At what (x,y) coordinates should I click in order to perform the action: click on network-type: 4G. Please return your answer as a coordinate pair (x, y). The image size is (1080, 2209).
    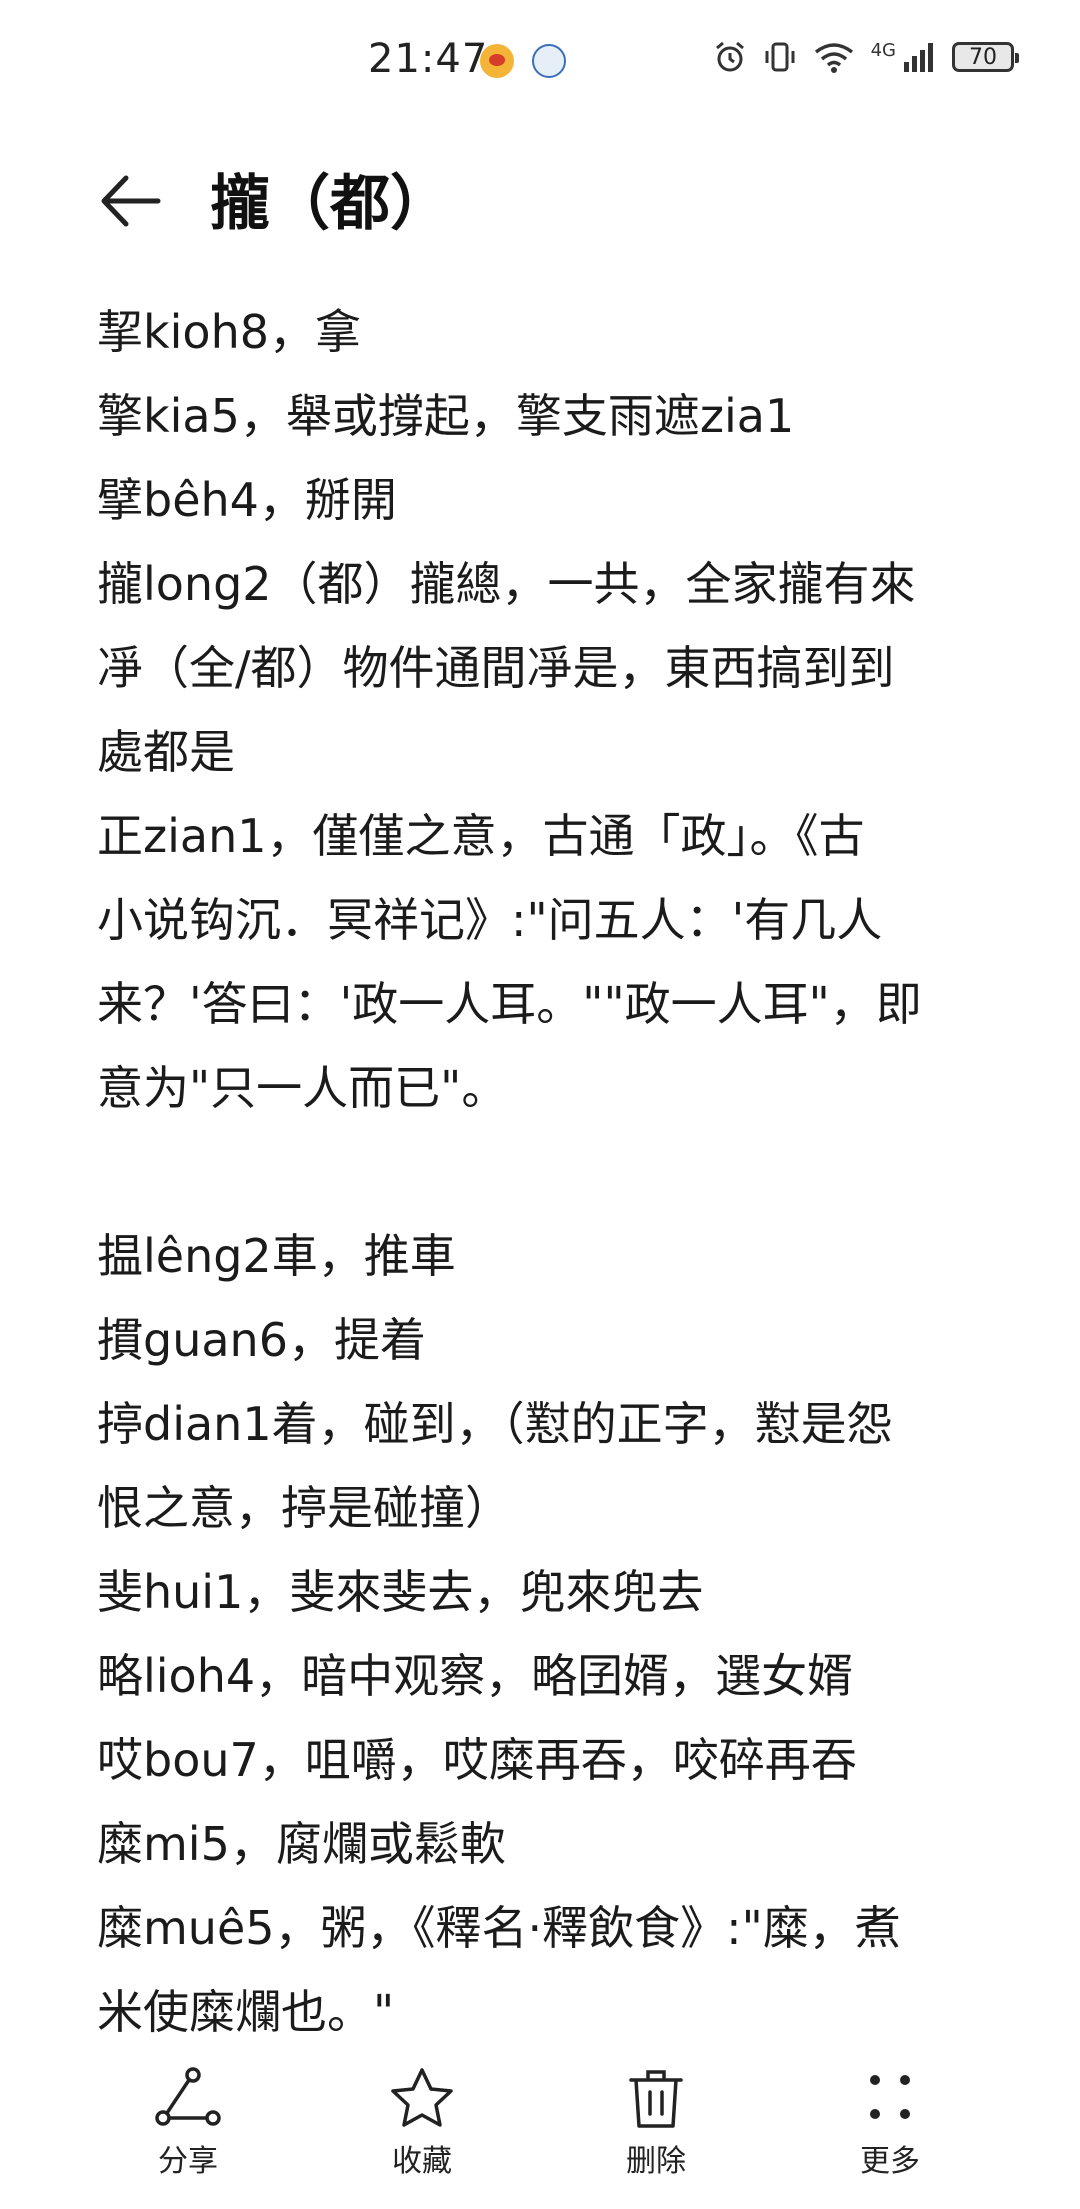
    Looking at the image, I should click on (883, 50).